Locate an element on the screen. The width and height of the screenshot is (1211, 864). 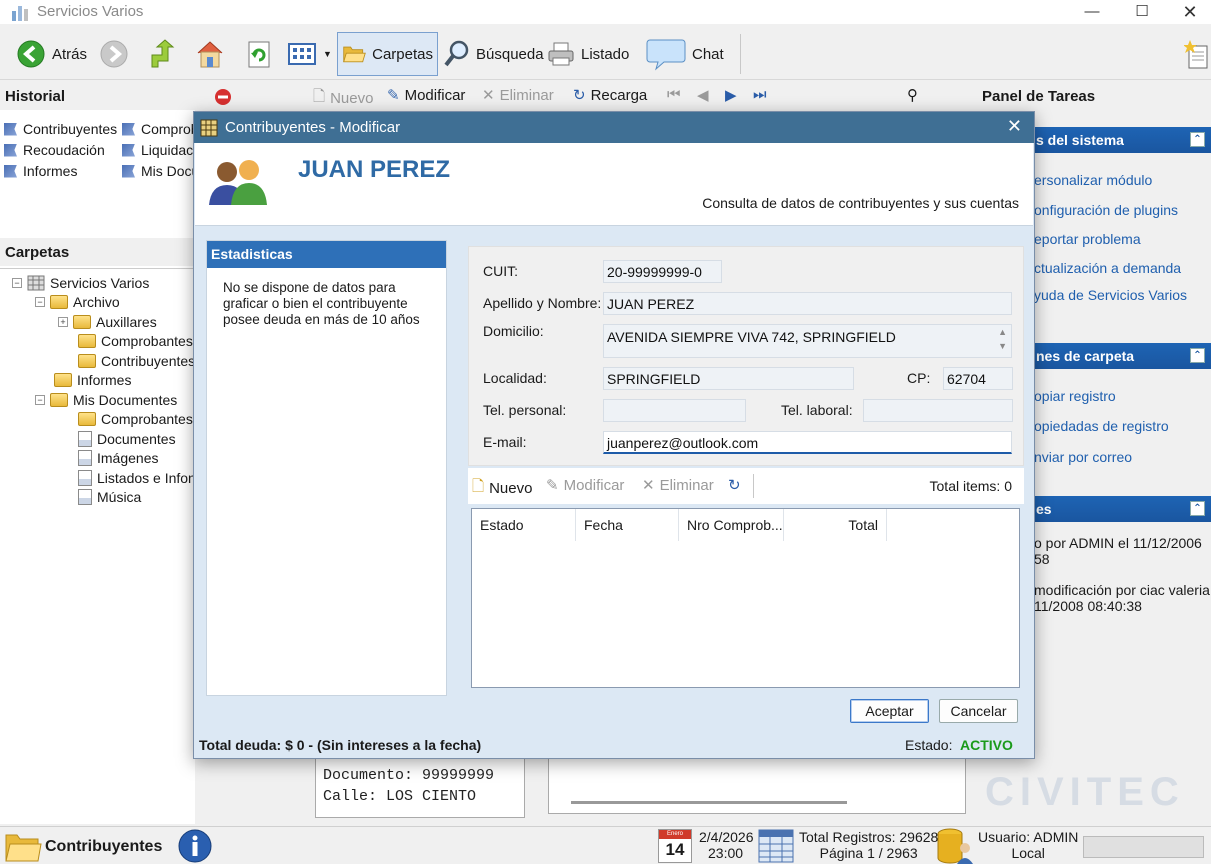
home-button is located at coordinates (210, 54).